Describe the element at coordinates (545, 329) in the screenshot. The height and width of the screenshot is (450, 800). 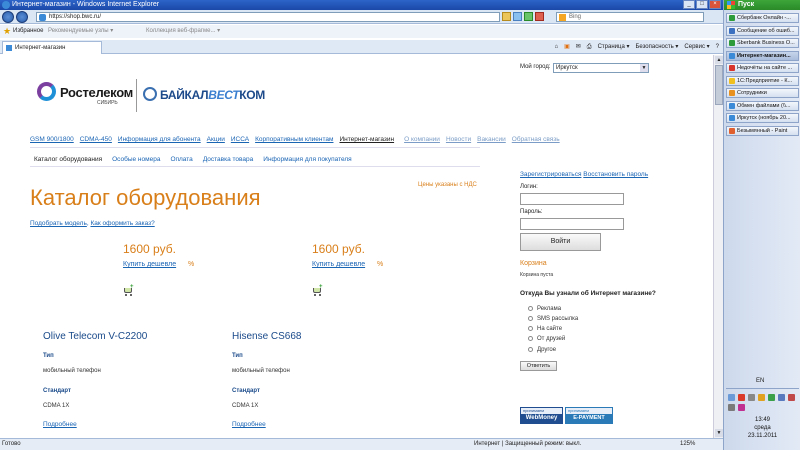
I see `poll-option: На сайте` at that location.